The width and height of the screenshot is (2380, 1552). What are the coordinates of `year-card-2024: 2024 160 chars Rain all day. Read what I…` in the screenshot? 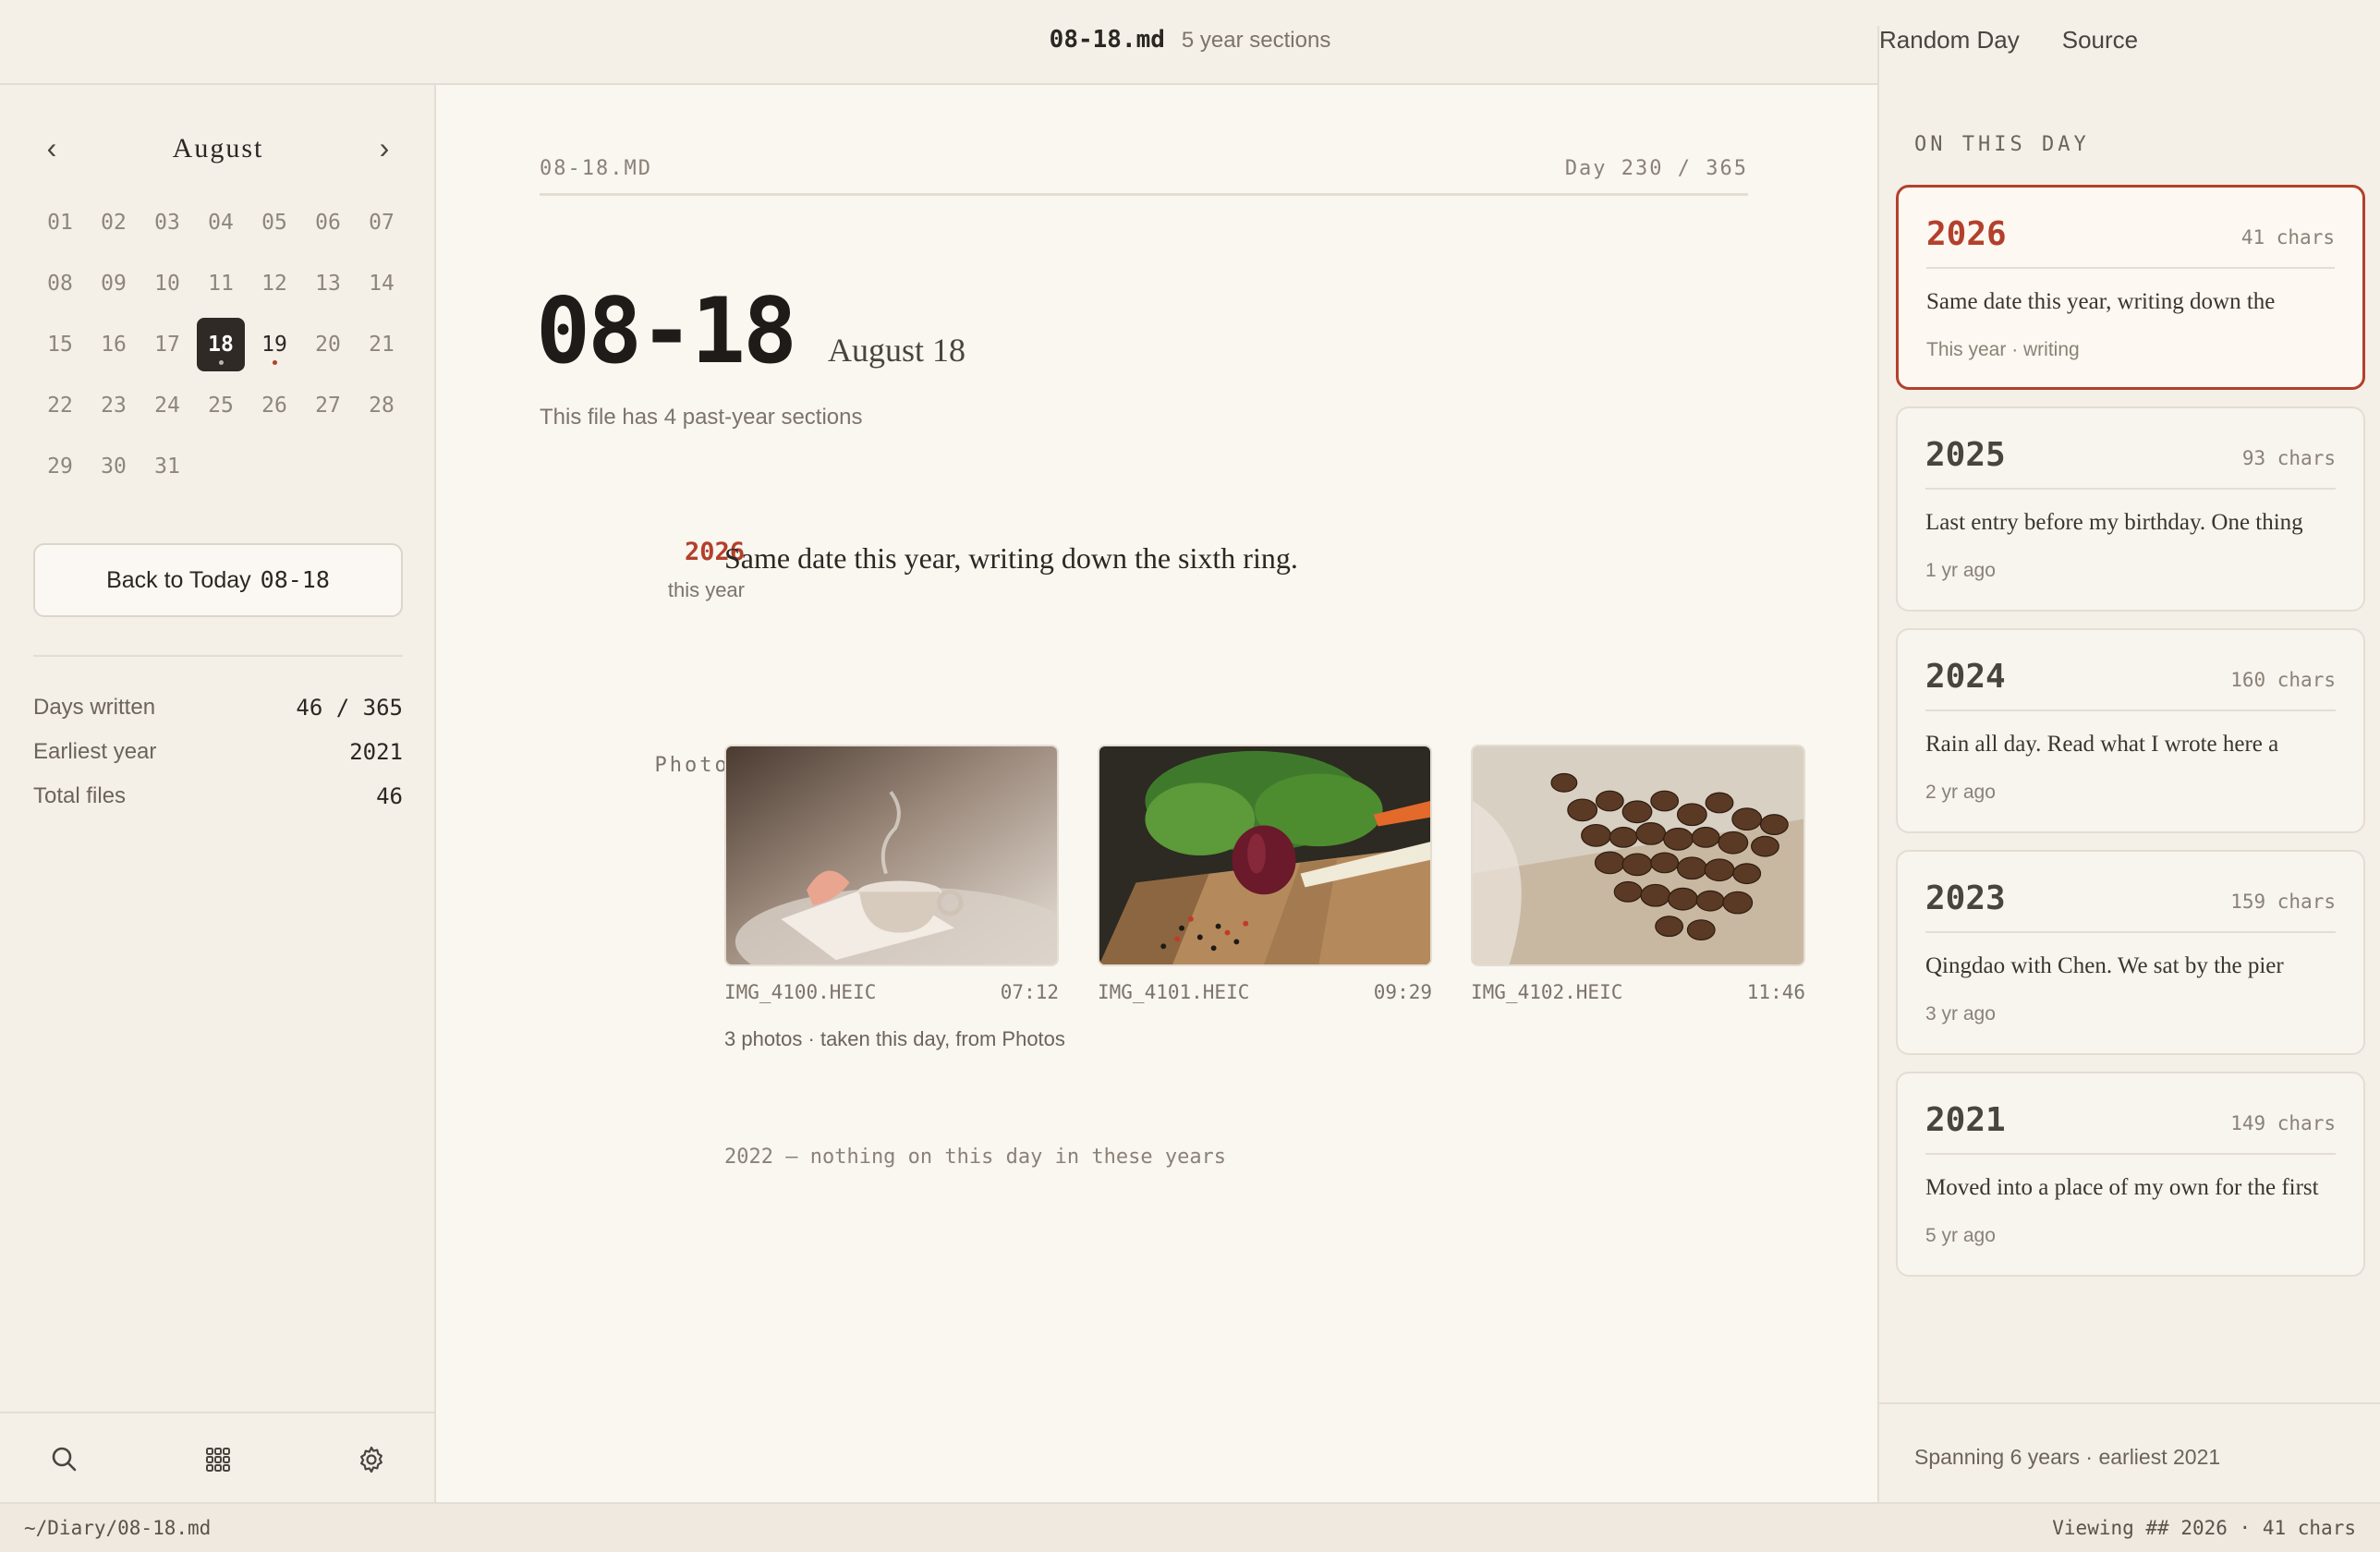 It's located at (2130, 730).